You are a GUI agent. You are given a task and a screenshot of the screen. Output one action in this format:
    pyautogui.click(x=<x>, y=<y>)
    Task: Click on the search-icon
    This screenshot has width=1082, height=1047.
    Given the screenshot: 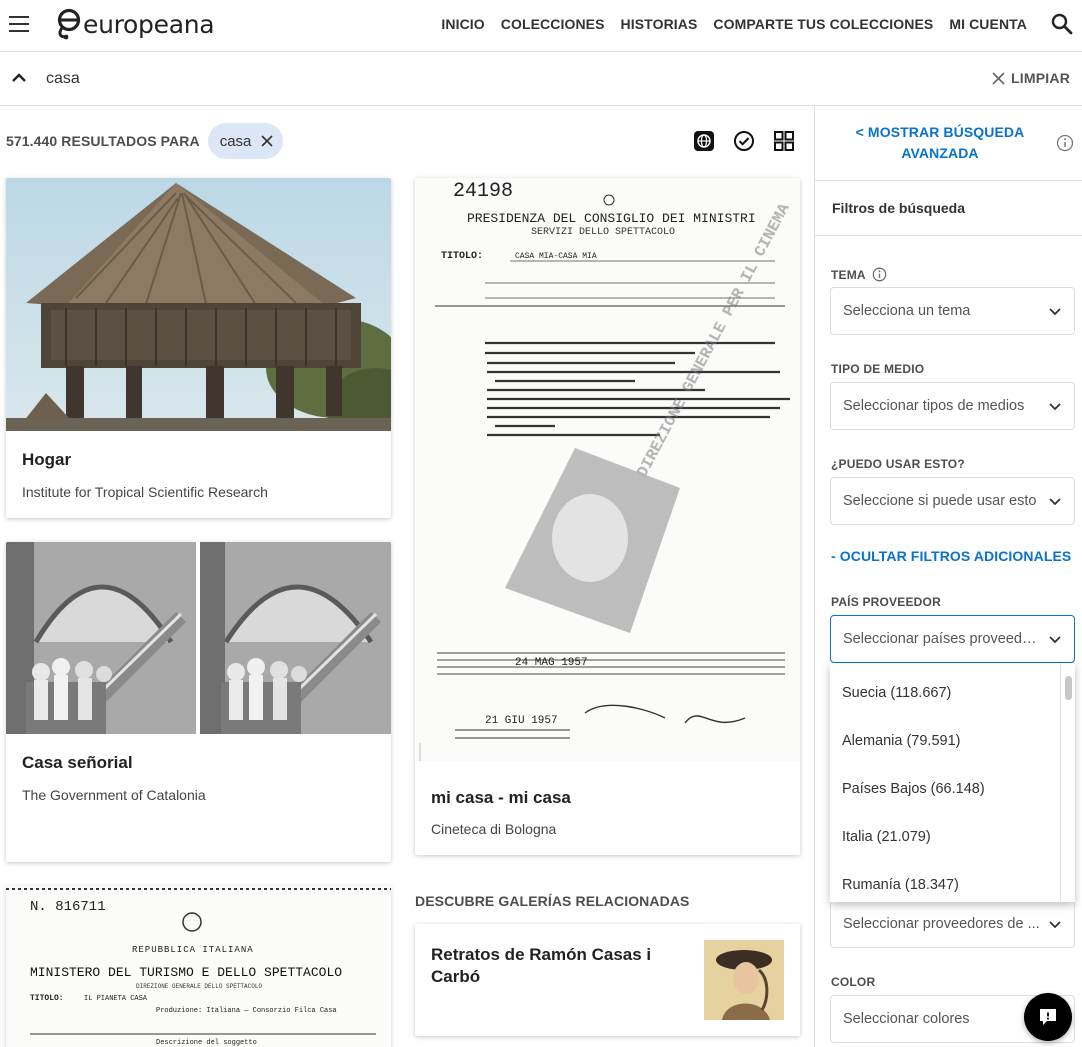 What is the action you would take?
    pyautogui.click(x=1062, y=24)
    